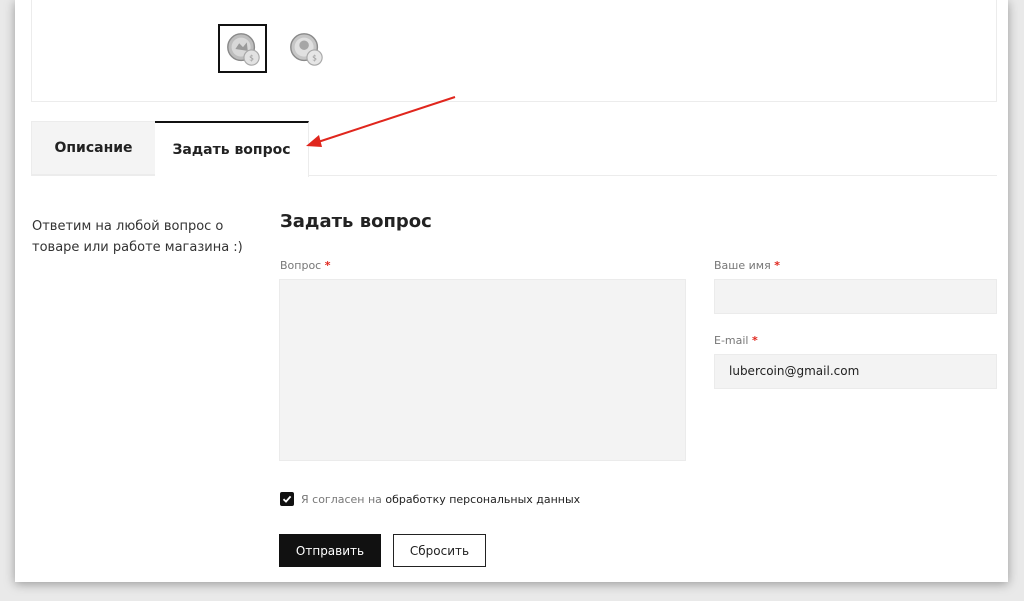  Describe the element at coordinates (93, 148) in the screenshot. I see `tab-description: Описание` at that location.